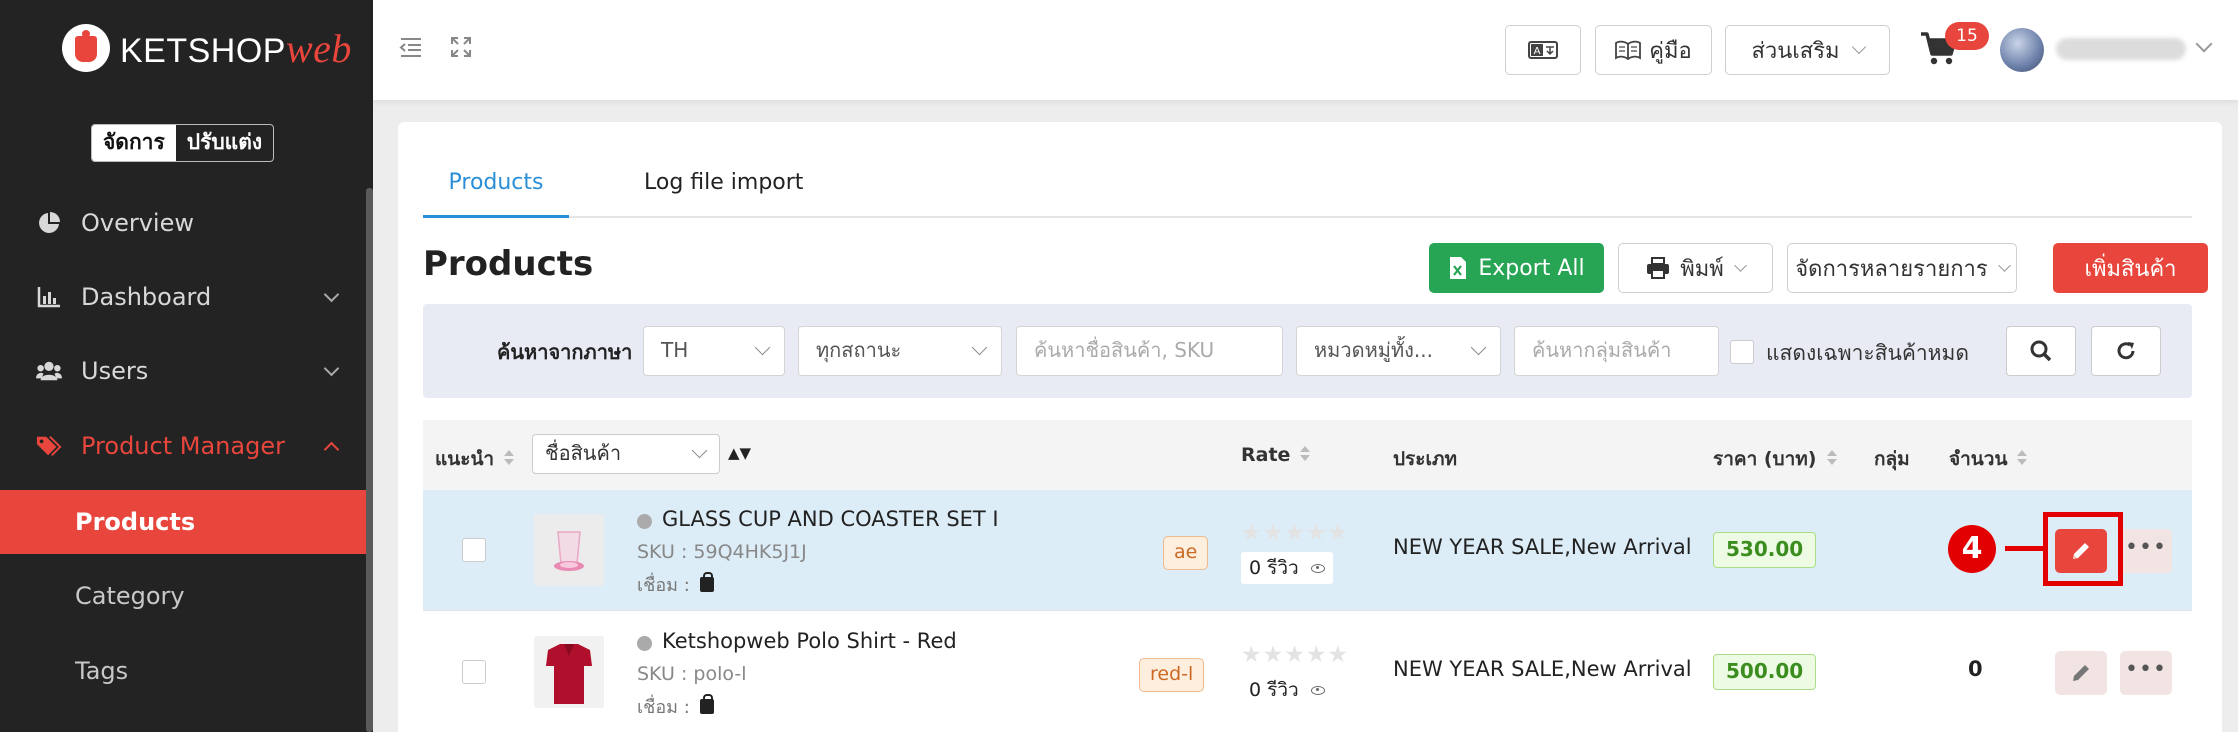 Image resolution: width=2238 pixels, height=732 pixels. I want to click on pencil-icon, so click(2081, 673).